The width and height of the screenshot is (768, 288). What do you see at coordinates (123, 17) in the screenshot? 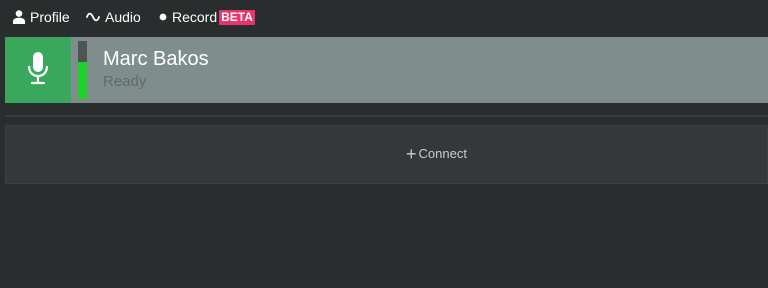
I see `nav-audio-label: Audio` at bounding box center [123, 17].